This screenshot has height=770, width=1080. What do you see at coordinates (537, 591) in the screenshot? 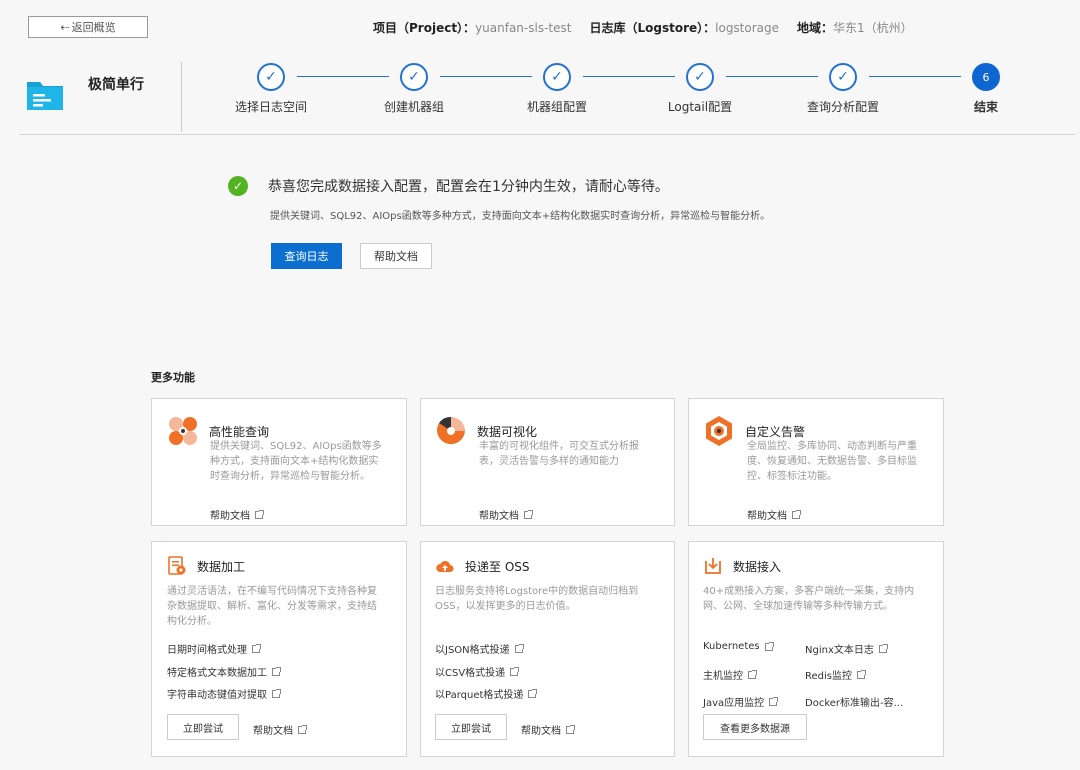
I see `desc-line: 日志服务支持将Logstore中的数据自动归档到` at bounding box center [537, 591].